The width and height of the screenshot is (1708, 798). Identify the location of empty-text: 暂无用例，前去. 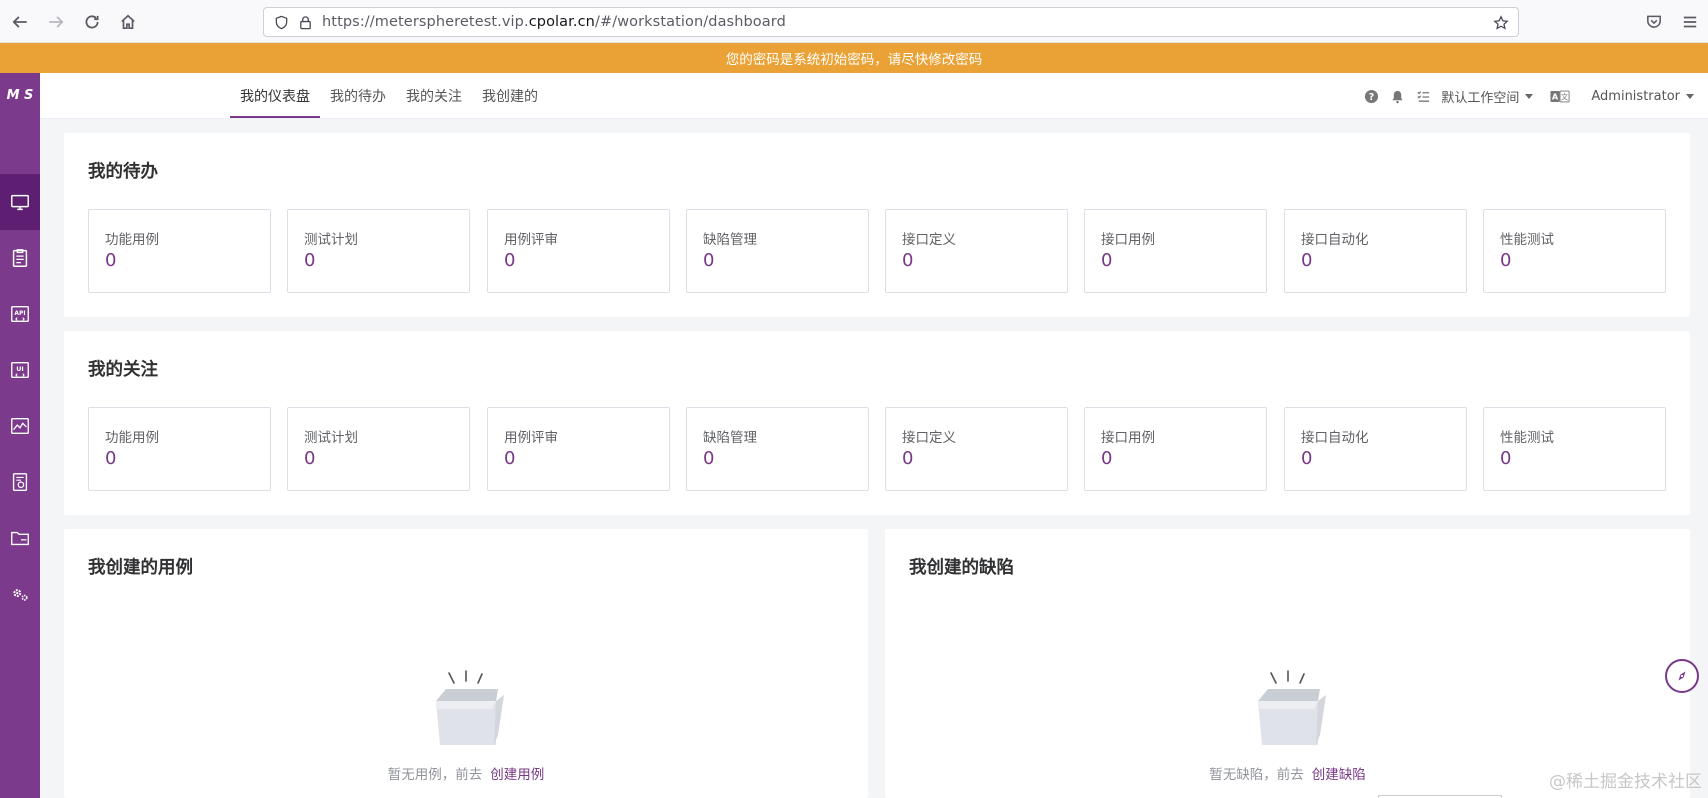
(435, 775).